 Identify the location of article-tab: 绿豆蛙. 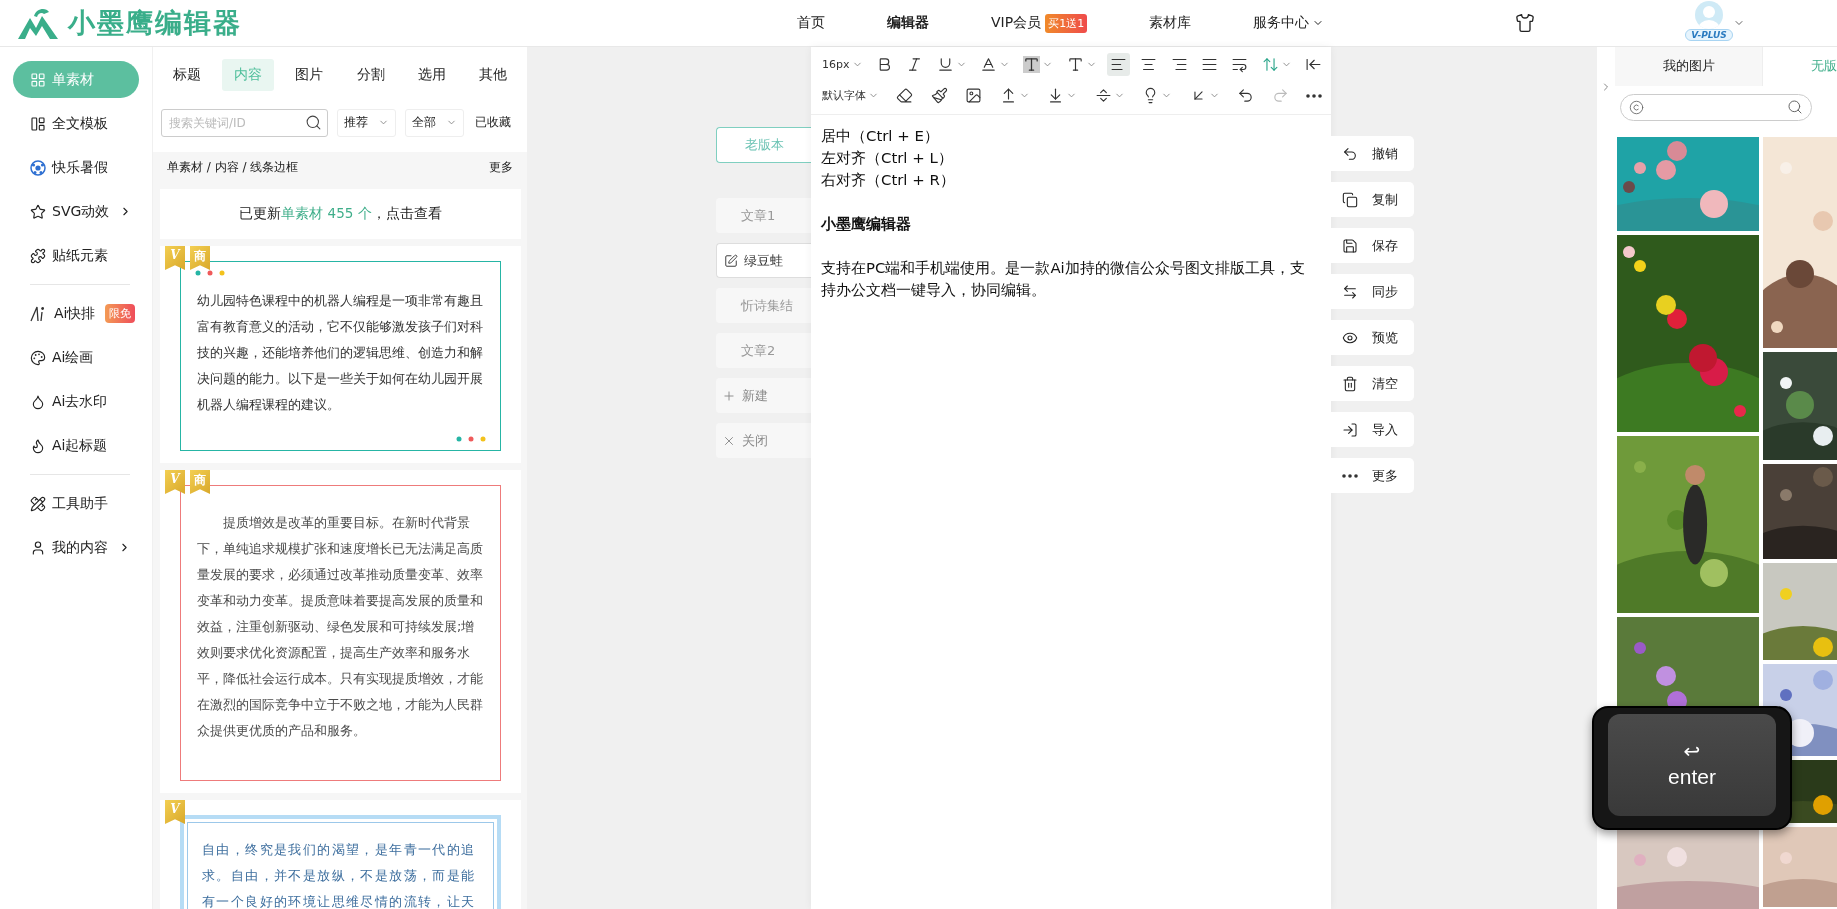
(763, 260).